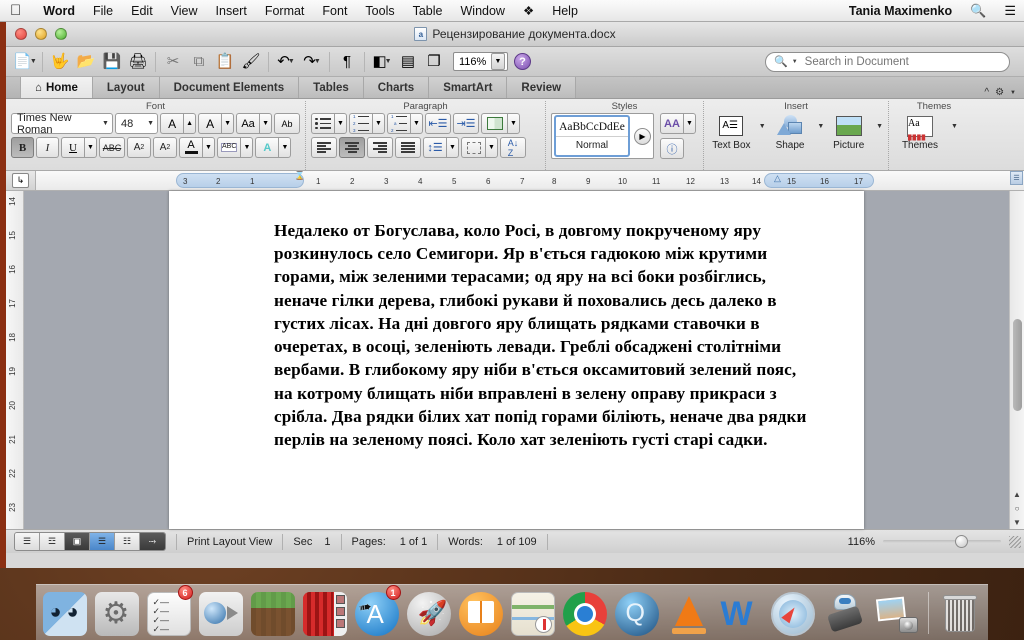  I want to click on full-screen-view-button: ⤑, so click(152, 541).